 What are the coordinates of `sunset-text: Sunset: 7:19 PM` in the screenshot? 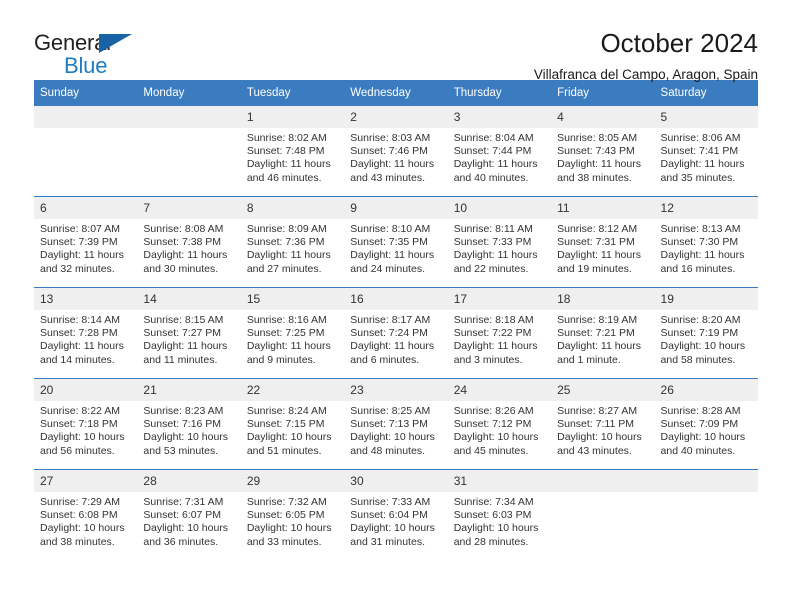 It's located at (699, 333).